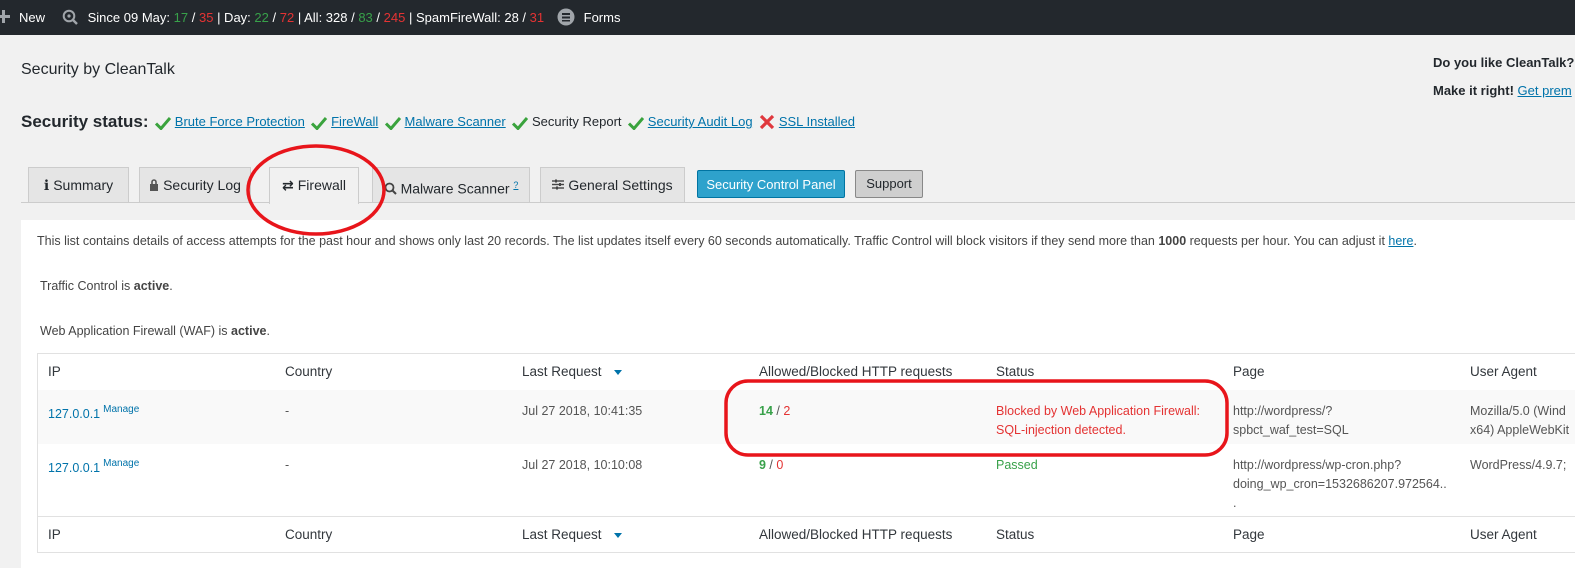  Describe the element at coordinates (1017, 465) in the screenshot. I see `row-status: Passed` at that location.